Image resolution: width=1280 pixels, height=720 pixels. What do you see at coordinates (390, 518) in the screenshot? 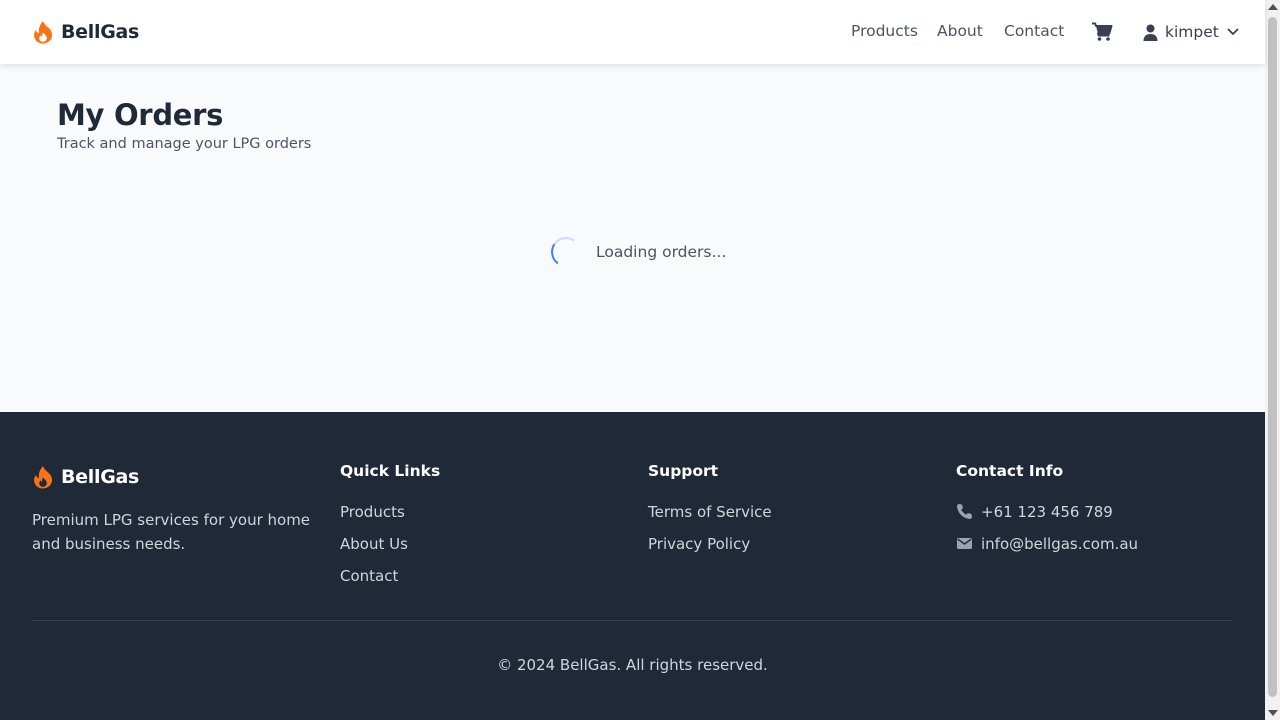
I see `footer-link-products: Products` at bounding box center [390, 518].